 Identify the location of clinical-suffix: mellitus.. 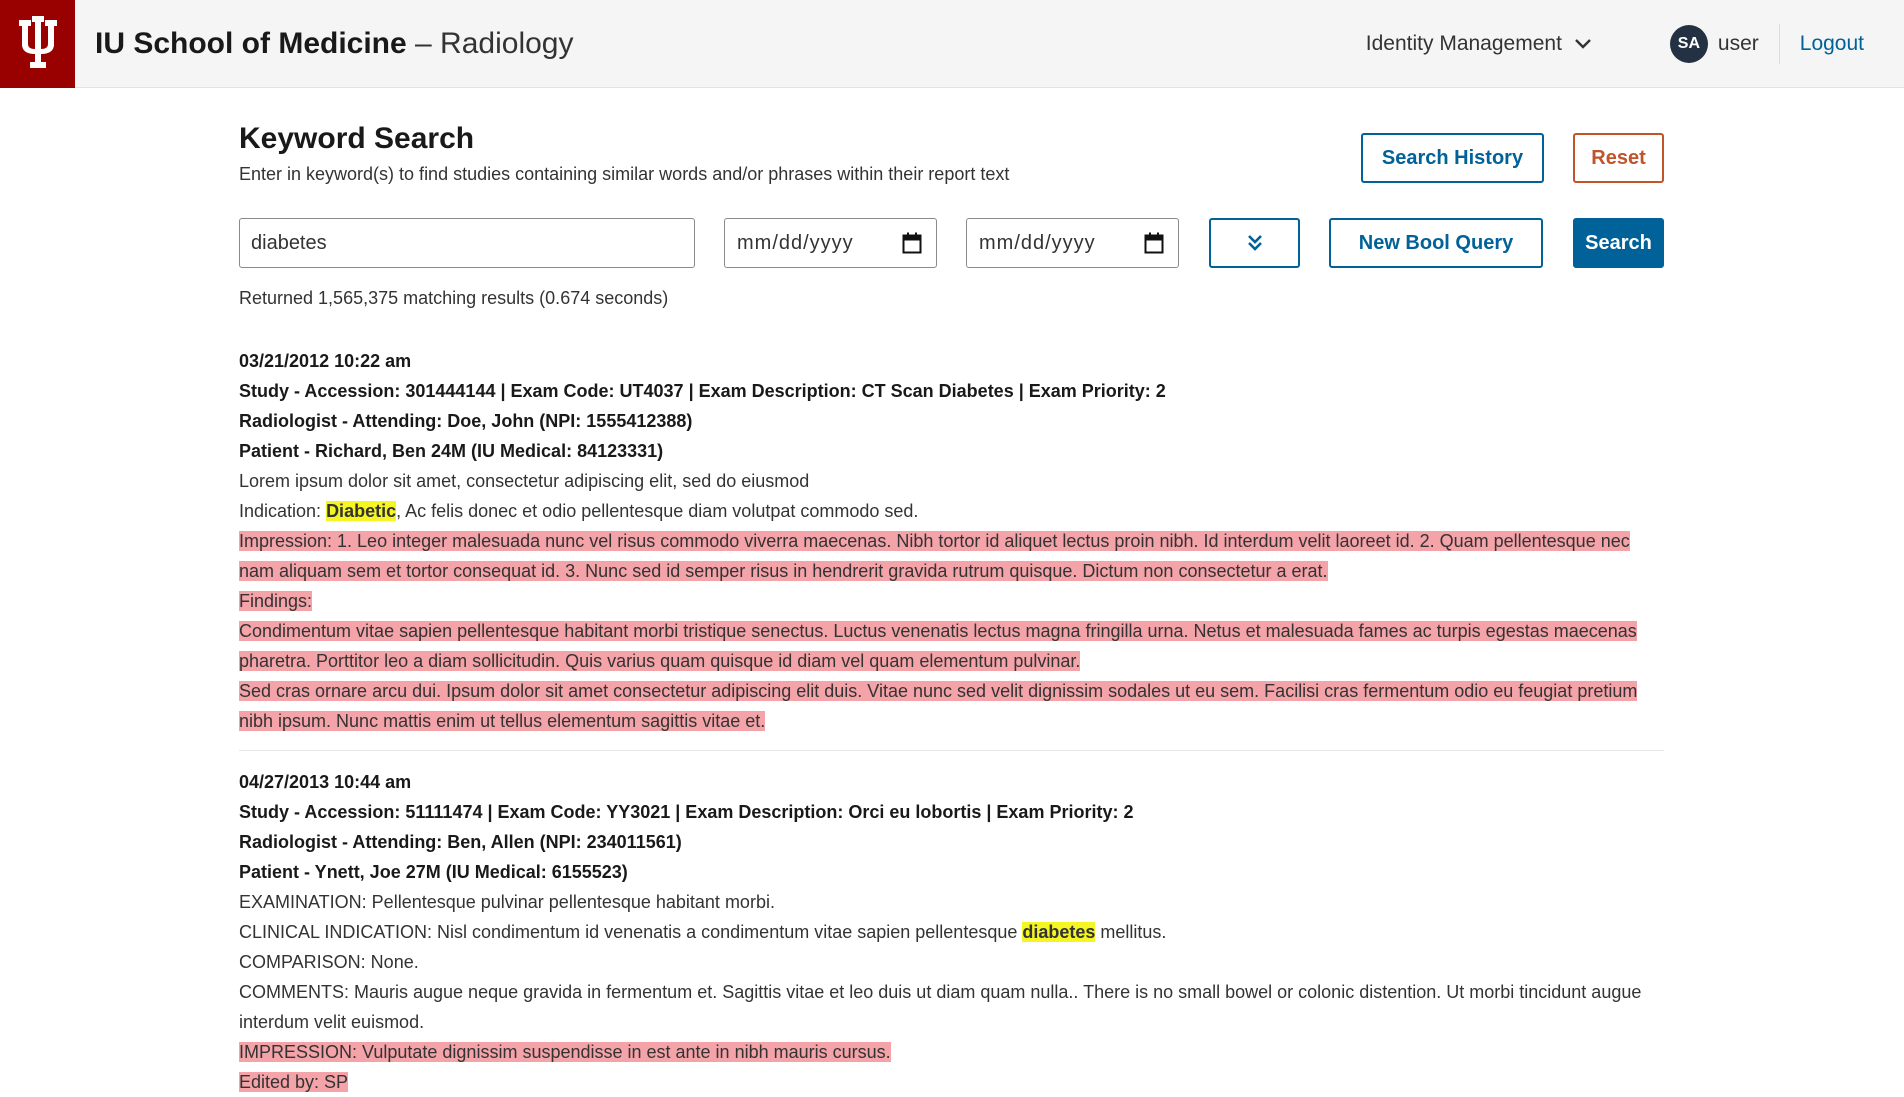
(1131, 932).